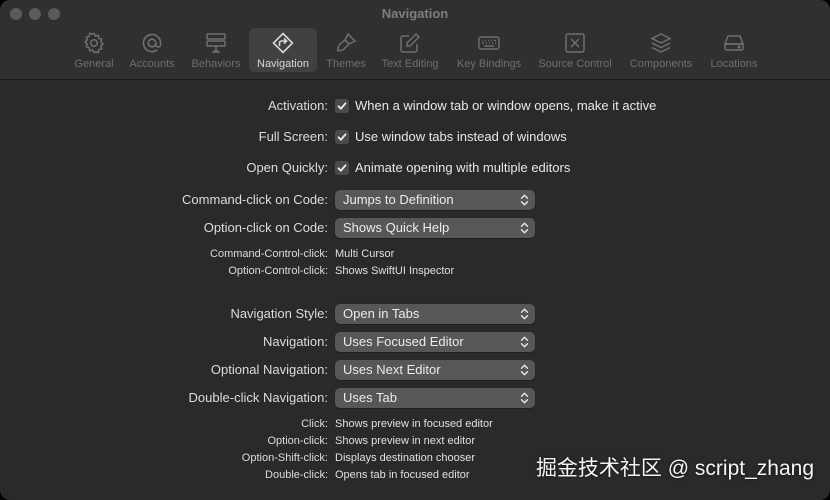 This screenshot has width=830, height=500. I want to click on double-click-info-value: Opens tab in focused editor, so click(402, 475).